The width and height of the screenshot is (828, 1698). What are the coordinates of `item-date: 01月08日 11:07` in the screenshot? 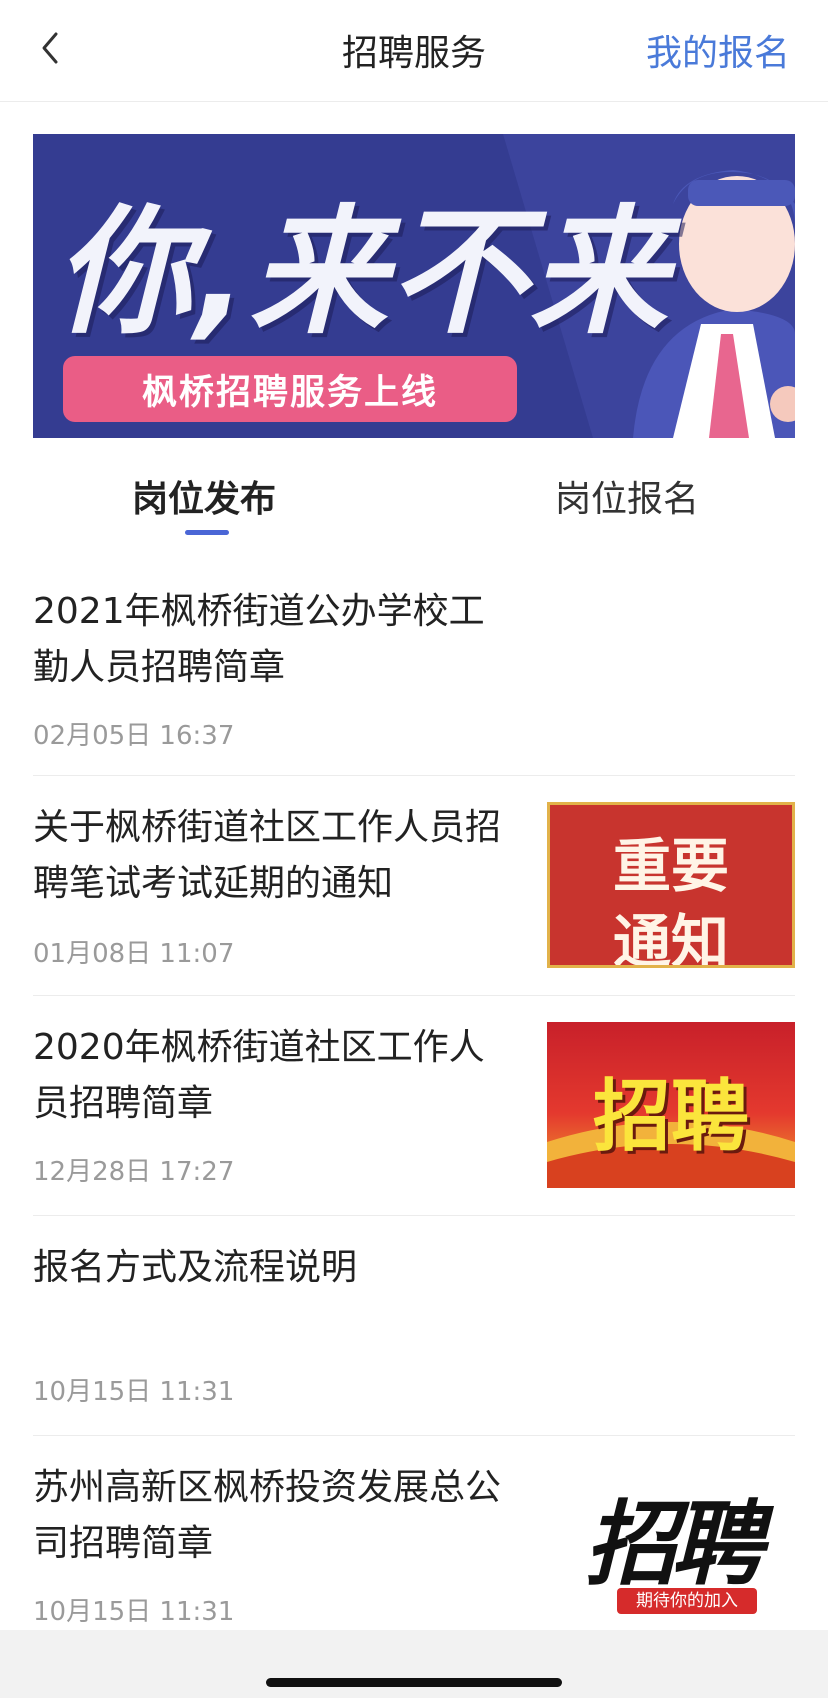 It's located at (134, 954).